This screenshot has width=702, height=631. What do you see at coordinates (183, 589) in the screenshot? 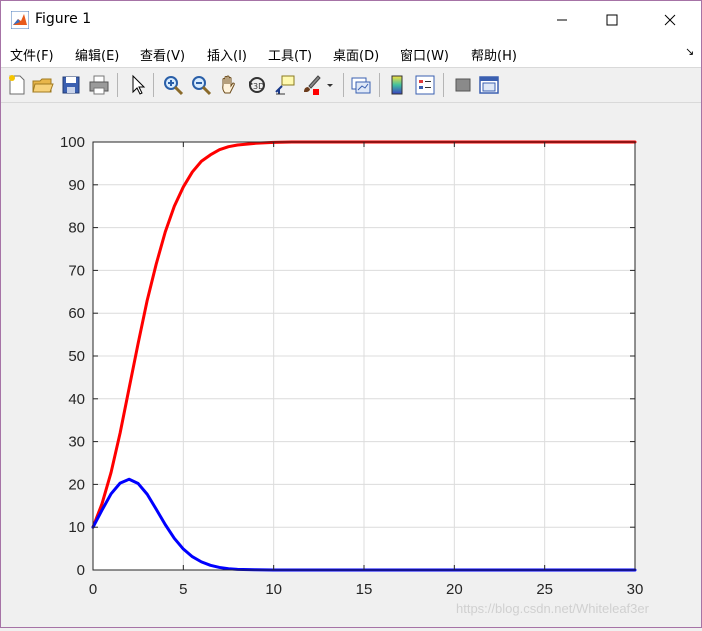
I see `x-tick-label: 5` at bounding box center [183, 589].